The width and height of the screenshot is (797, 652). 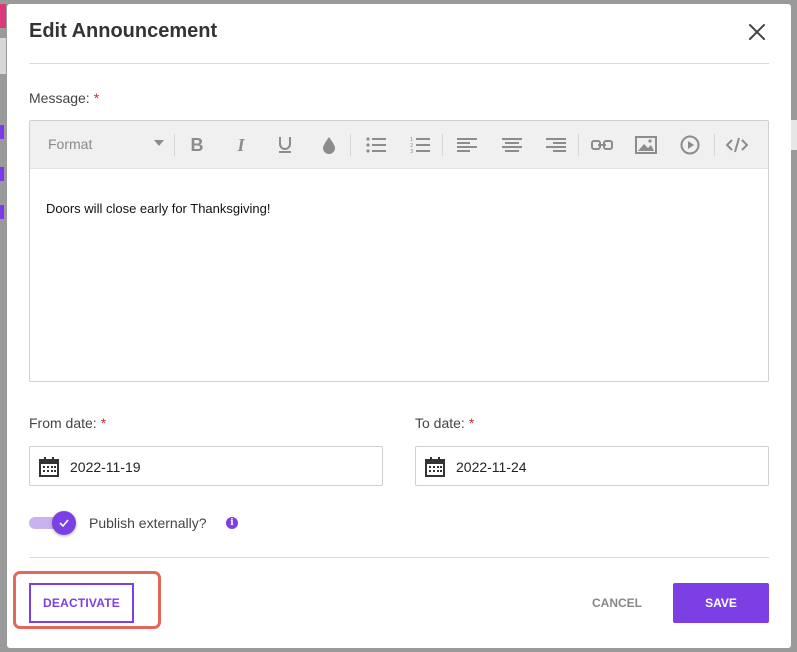 I want to click on underline-icon, so click(x=285, y=145).